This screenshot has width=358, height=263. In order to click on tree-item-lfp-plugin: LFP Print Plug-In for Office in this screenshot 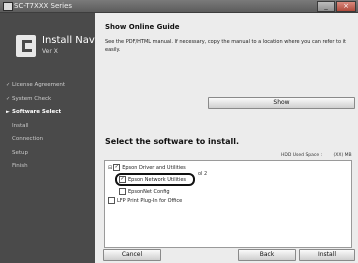, I will do `click(145, 201)`.